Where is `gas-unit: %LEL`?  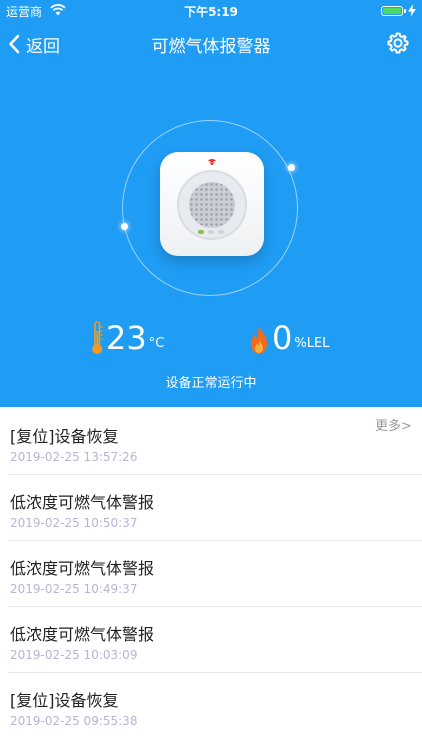 gas-unit: %LEL is located at coordinates (312, 343).